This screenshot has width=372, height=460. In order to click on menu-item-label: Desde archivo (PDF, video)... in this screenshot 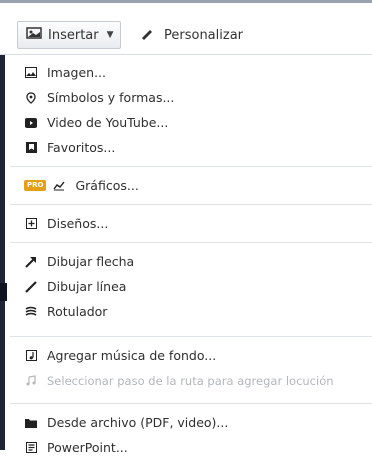, I will do `click(138, 422)`.